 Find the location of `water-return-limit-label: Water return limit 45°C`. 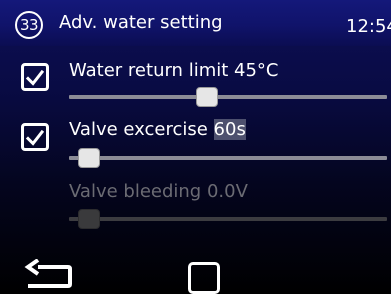

water-return-limit-label: Water return limit 45°C is located at coordinates (174, 70).